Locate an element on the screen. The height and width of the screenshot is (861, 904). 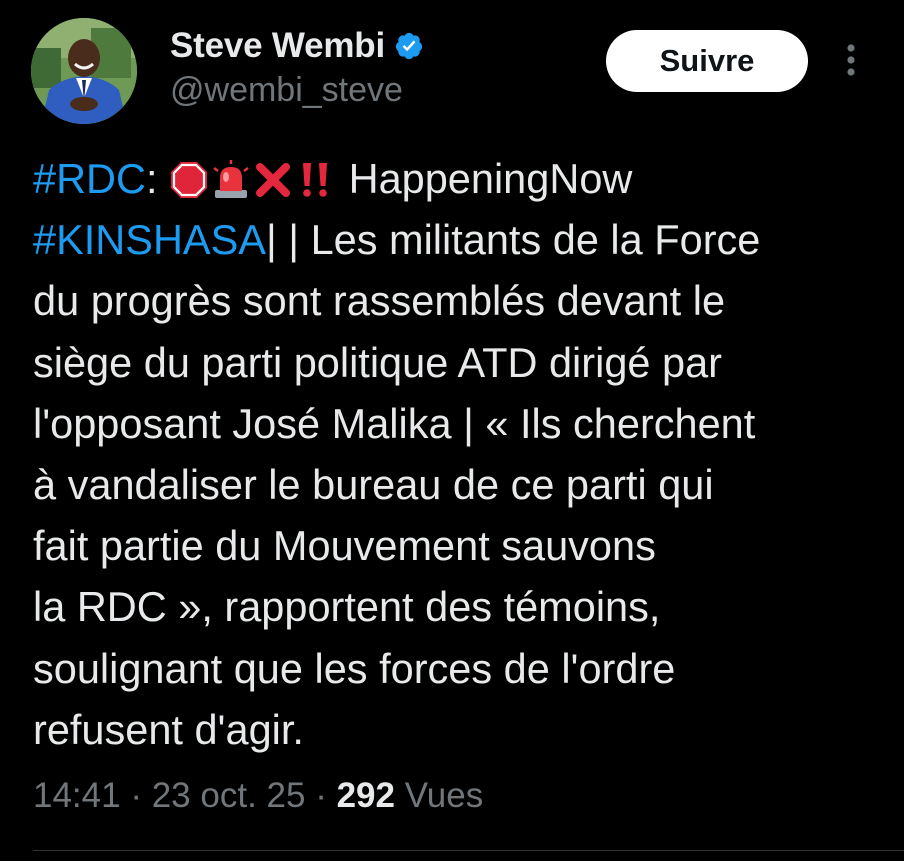
tweet-line-1: #RDC: HappeningNow is located at coordinates (463, 178).